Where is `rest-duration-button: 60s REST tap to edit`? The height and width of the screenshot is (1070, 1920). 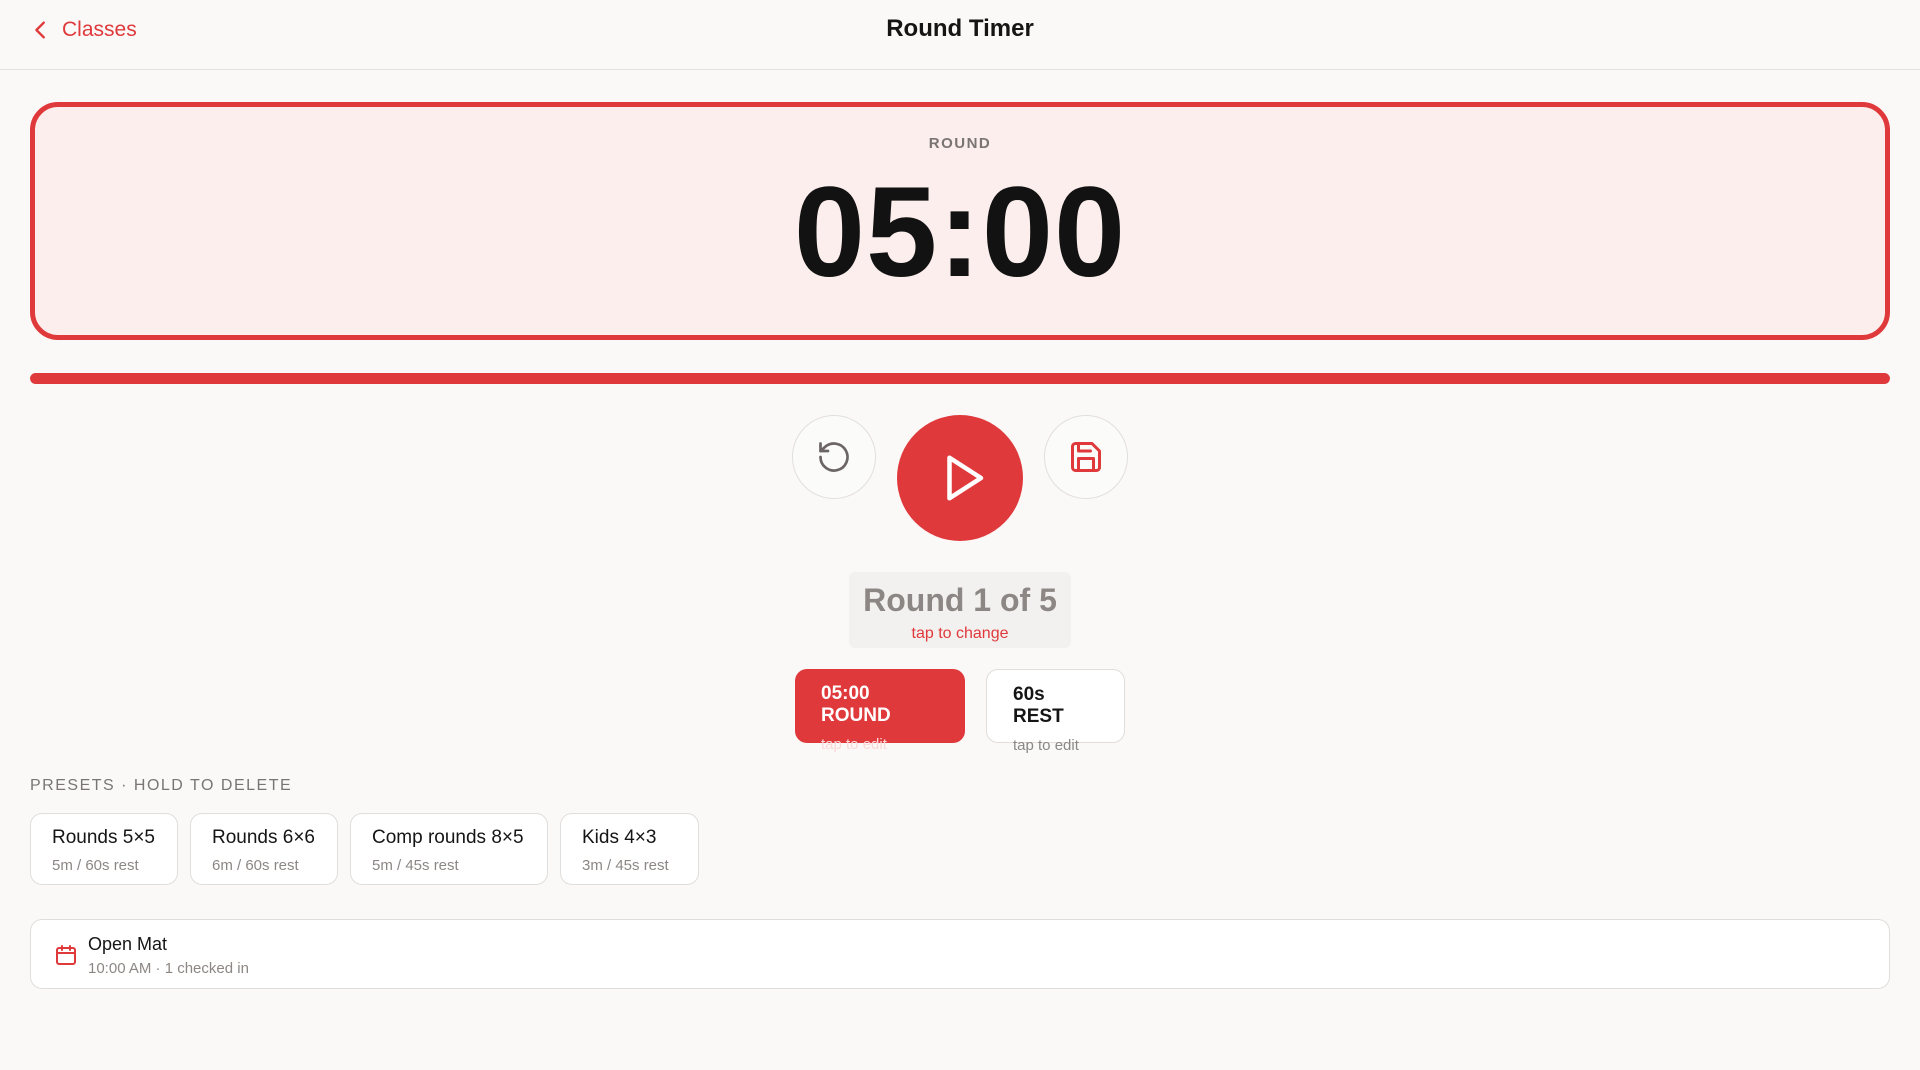
rest-duration-button: 60s REST tap to edit is located at coordinates (1055, 711).